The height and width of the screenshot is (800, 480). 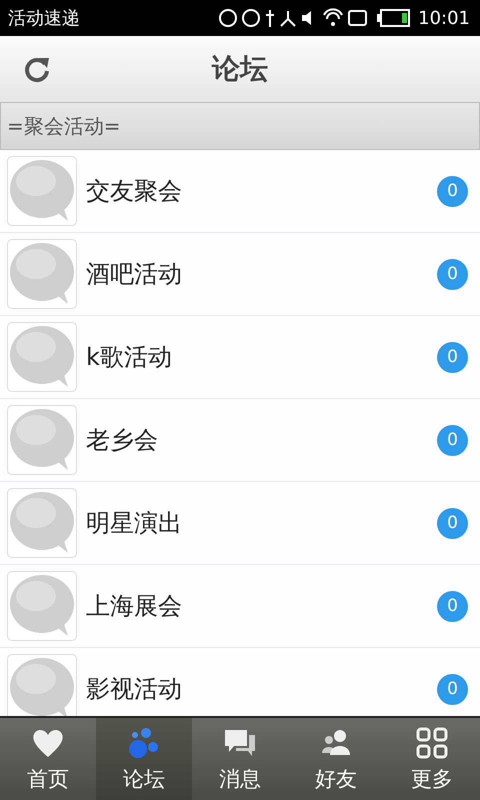 I want to click on section-title: =聚会活动=, so click(x=64, y=126).